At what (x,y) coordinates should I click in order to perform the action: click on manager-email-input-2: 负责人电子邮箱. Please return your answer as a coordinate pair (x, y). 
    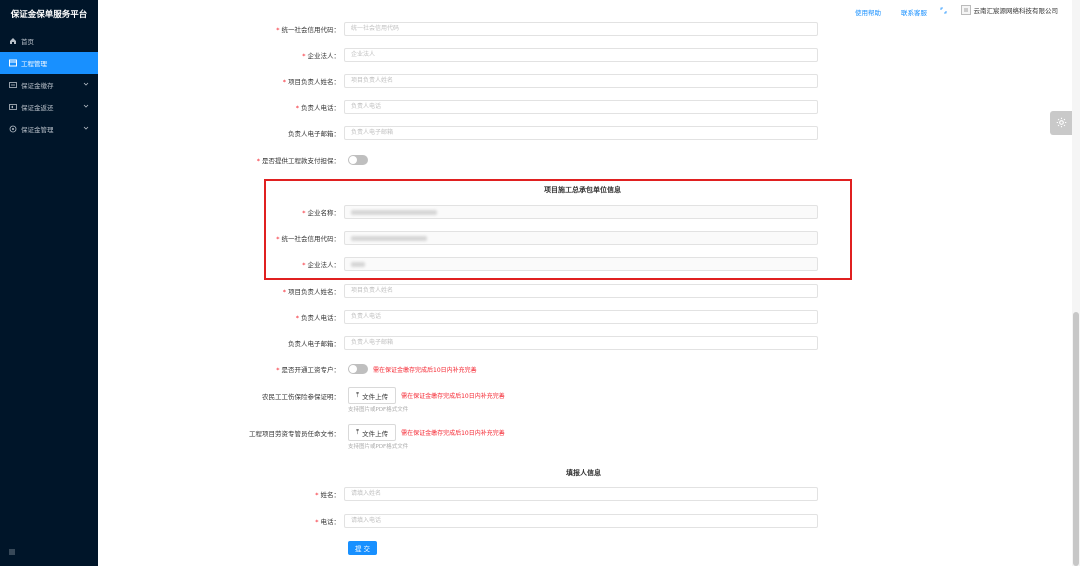
    Looking at the image, I should click on (581, 343).